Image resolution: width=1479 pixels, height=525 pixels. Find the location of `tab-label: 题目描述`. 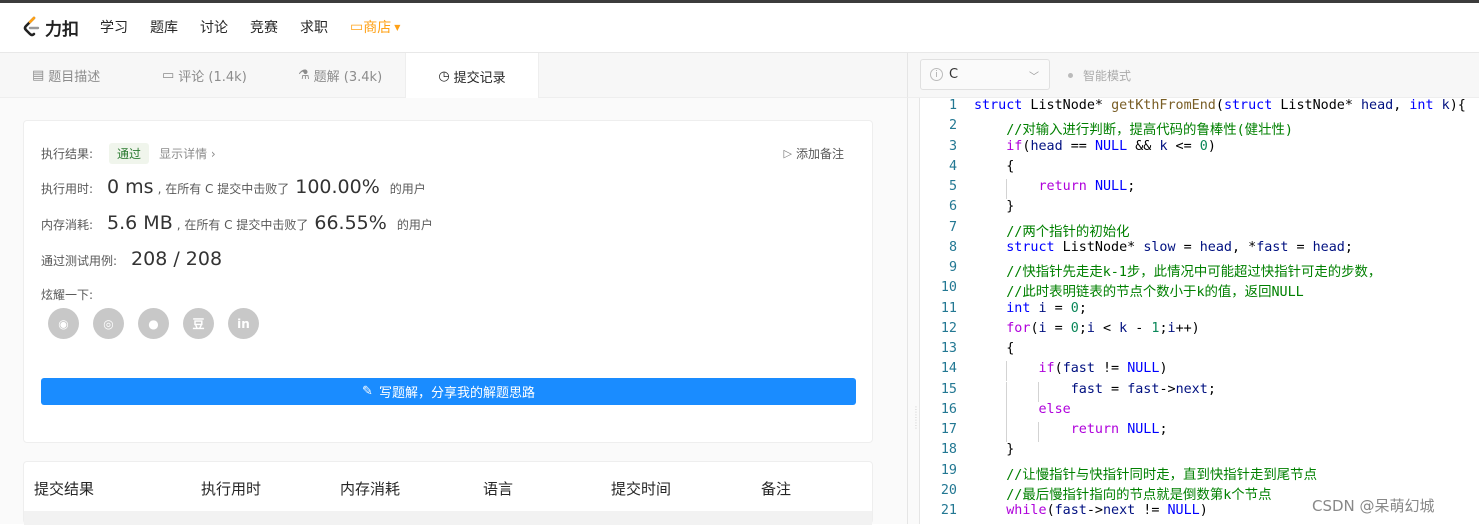

tab-label: 题目描述 is located at coordinates (74, 77).